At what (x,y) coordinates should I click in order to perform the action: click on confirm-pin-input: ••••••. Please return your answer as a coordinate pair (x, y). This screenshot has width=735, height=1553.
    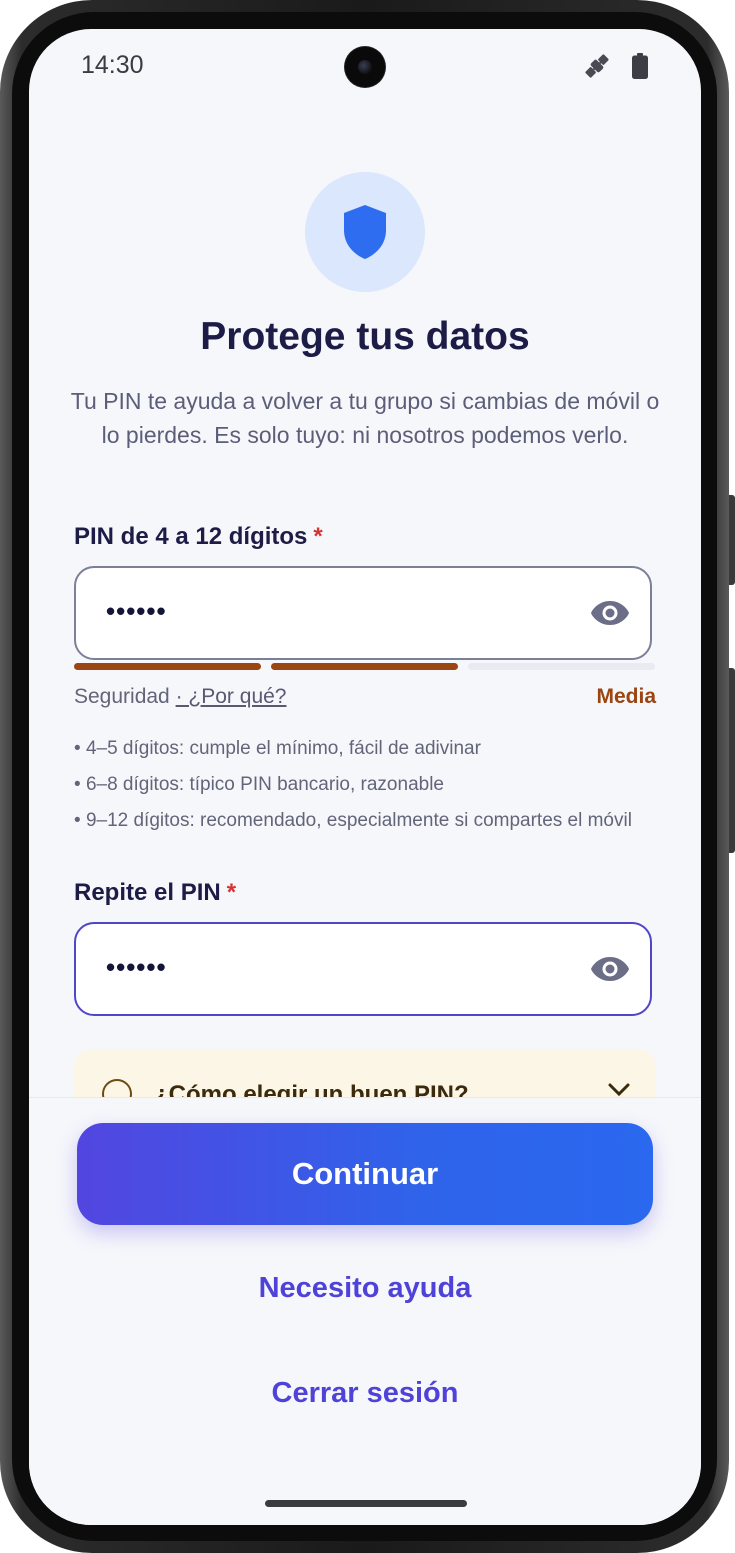
    Looking at the image, I should click on (363, 969).